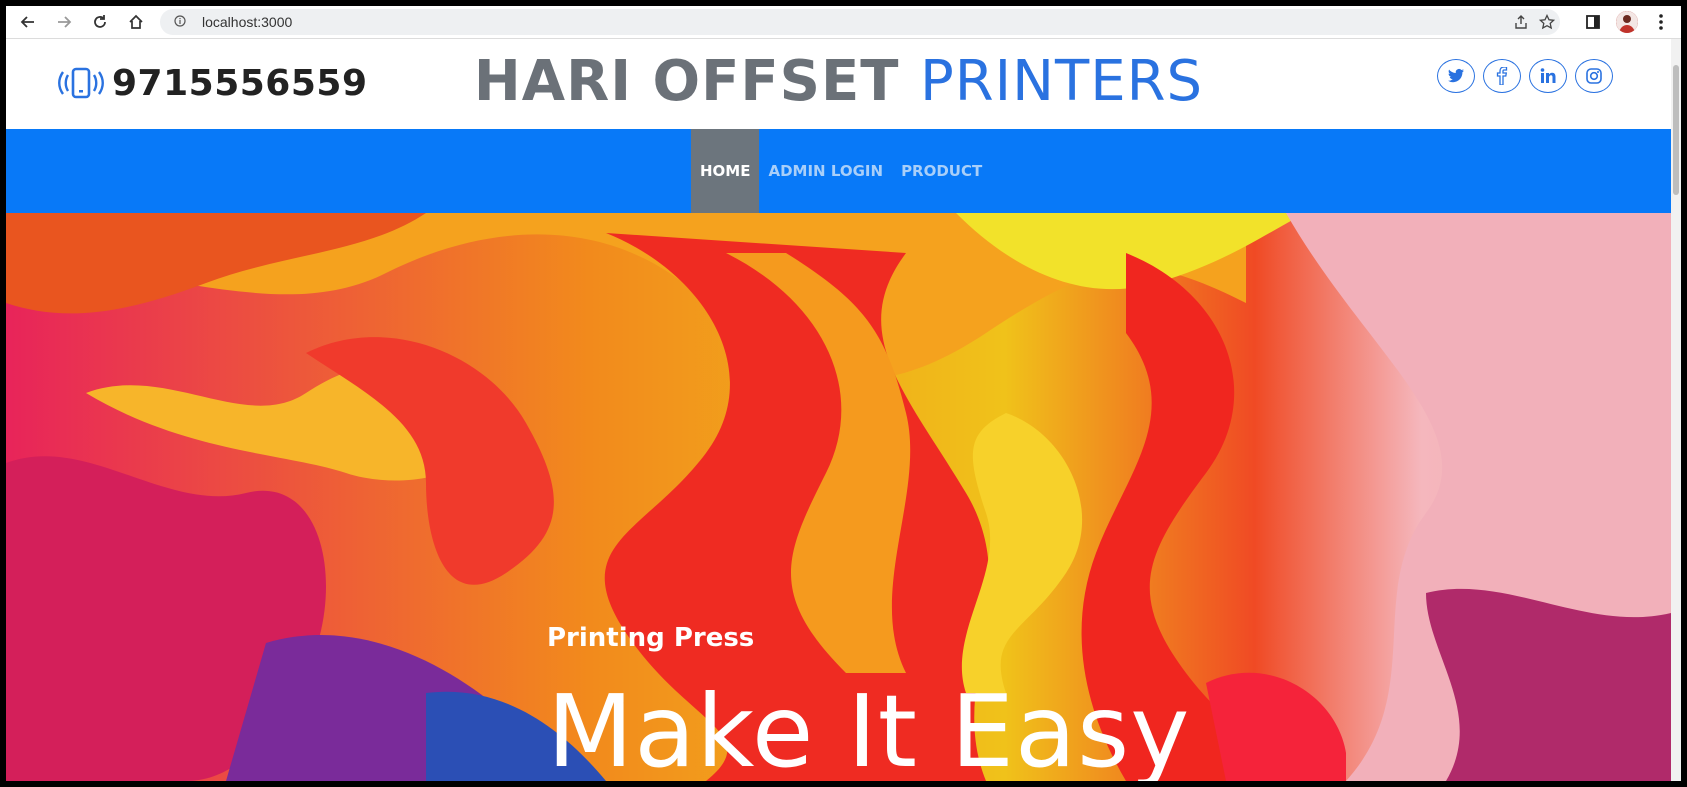  I want to click on instagram-link, so click(1594, 76).